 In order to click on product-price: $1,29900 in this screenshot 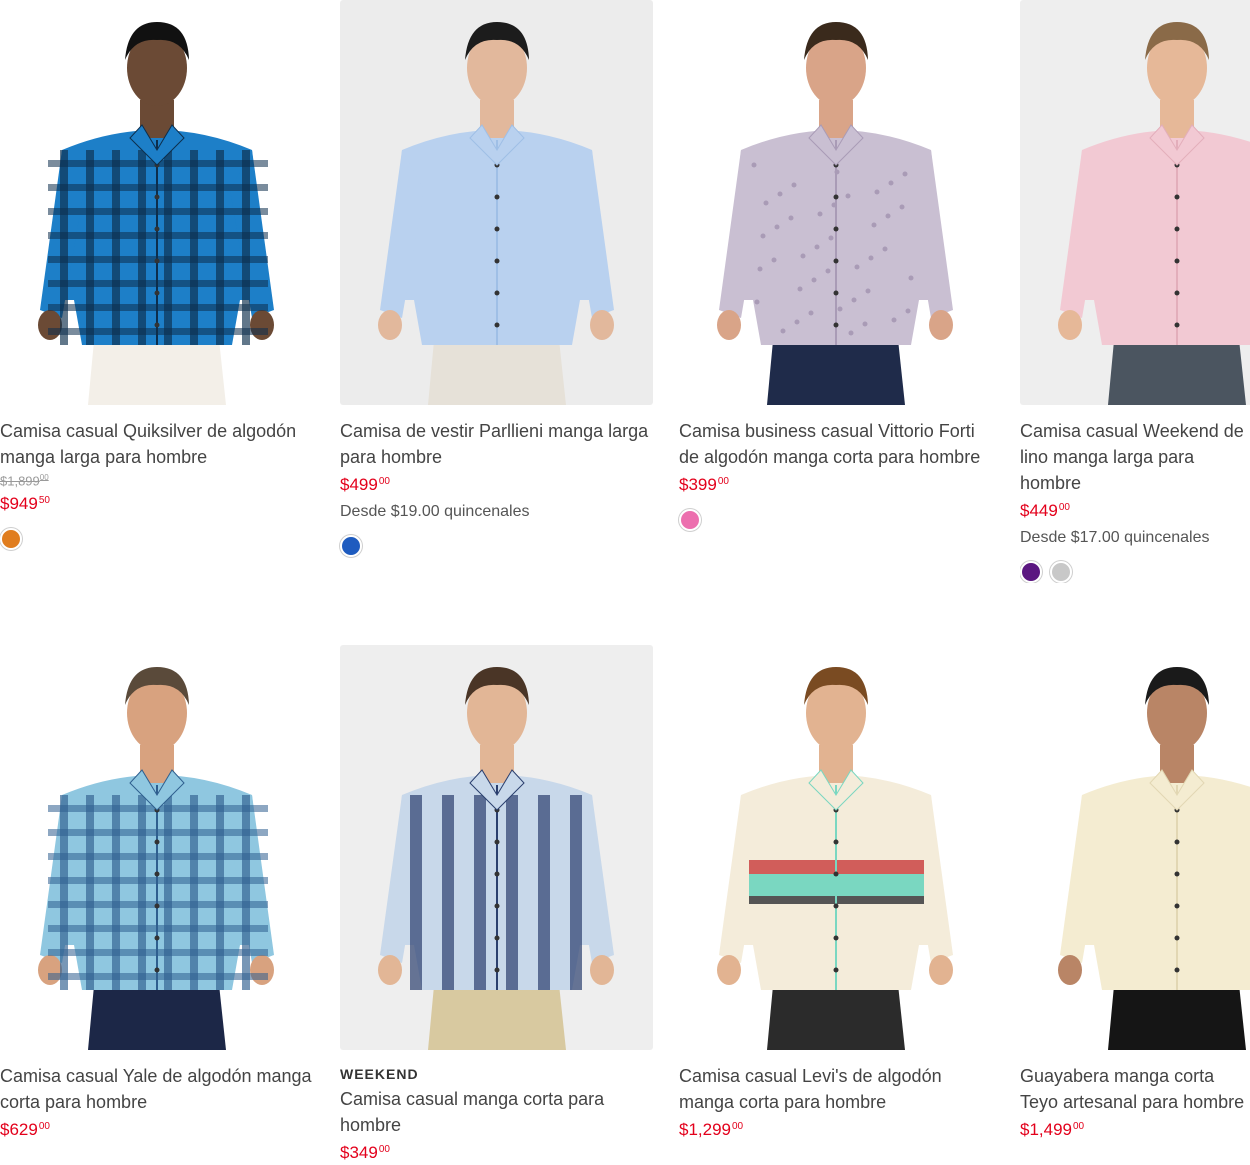, I will do `click(711, 1129)`.